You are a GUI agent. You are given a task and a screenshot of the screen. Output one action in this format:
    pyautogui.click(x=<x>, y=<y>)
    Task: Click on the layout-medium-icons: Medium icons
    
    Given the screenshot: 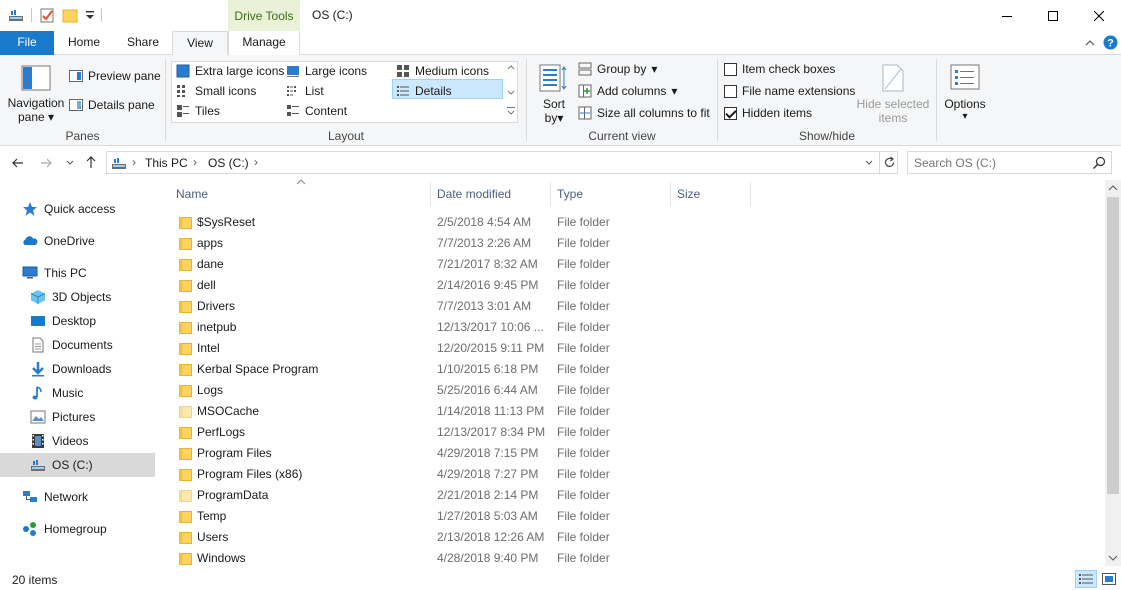 What is the action you would take?
    pyautogui.click(x=442, y=71)
    